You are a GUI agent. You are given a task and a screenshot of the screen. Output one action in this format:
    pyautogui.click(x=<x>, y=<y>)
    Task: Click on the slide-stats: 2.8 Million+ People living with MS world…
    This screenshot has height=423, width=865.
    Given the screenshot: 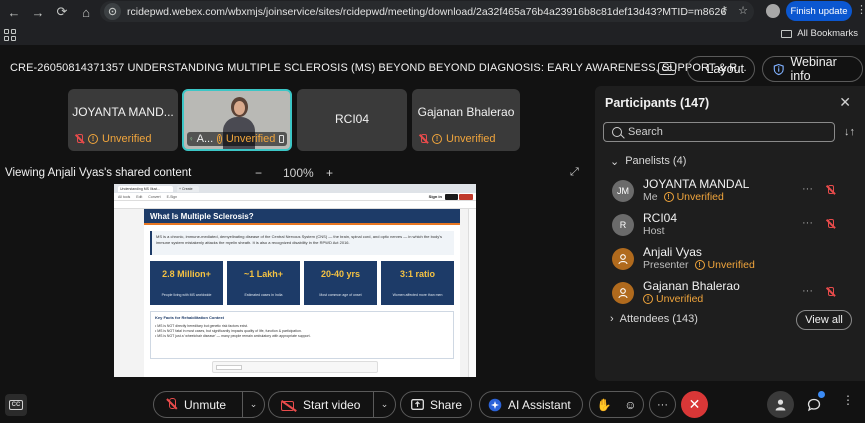 What is the action you would take?
    pyautogui.click(x=302, y=283)
    